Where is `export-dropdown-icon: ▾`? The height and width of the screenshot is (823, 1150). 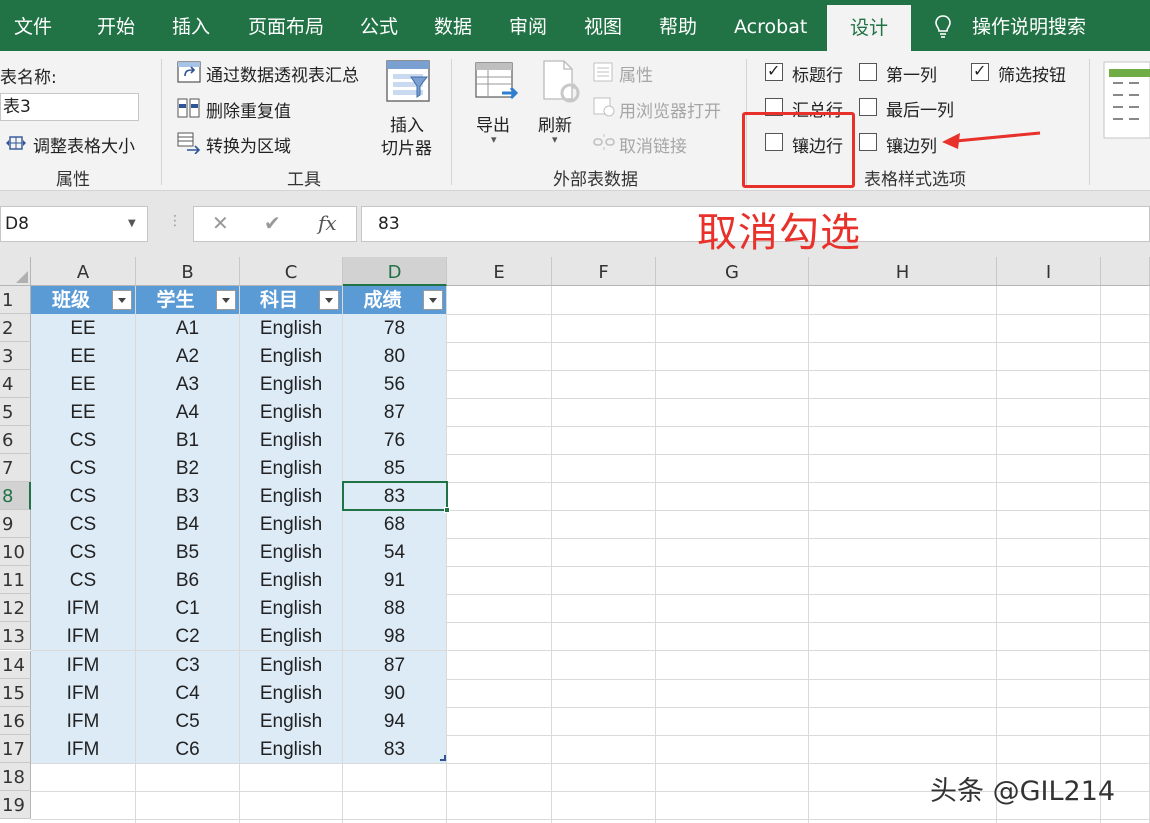 export-dropdown-icon: ▾ is located at coordinates (494, 139).